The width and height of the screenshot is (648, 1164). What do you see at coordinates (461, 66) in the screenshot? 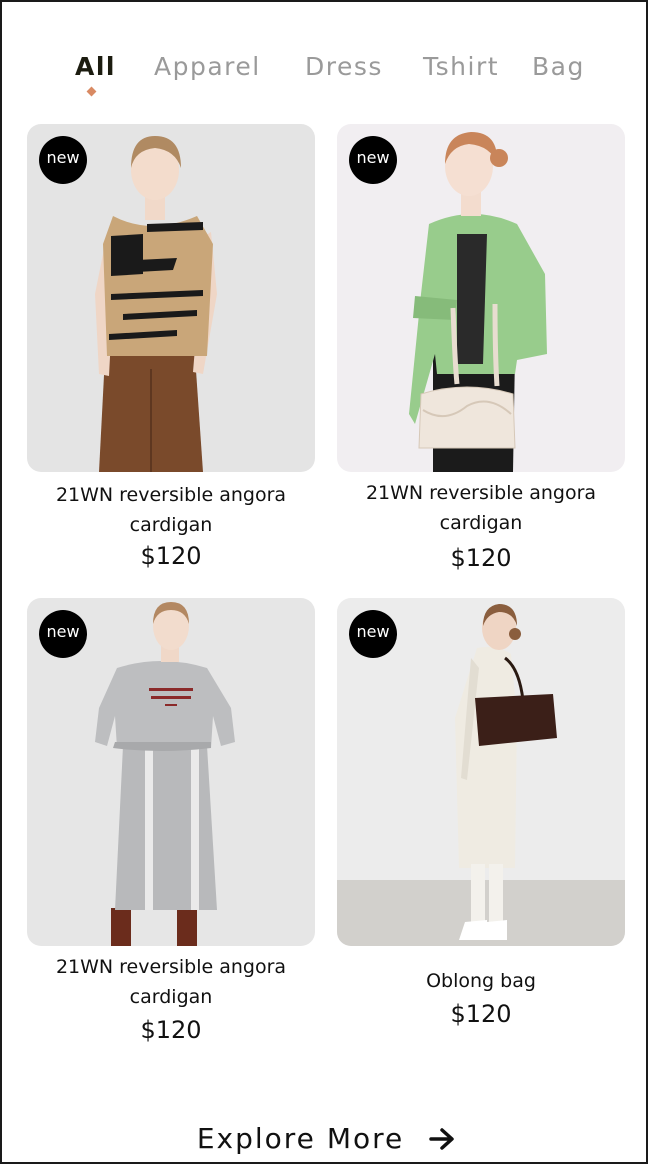
I see `tab-tshirt: Tshirt` at bounding box center [461, 66].